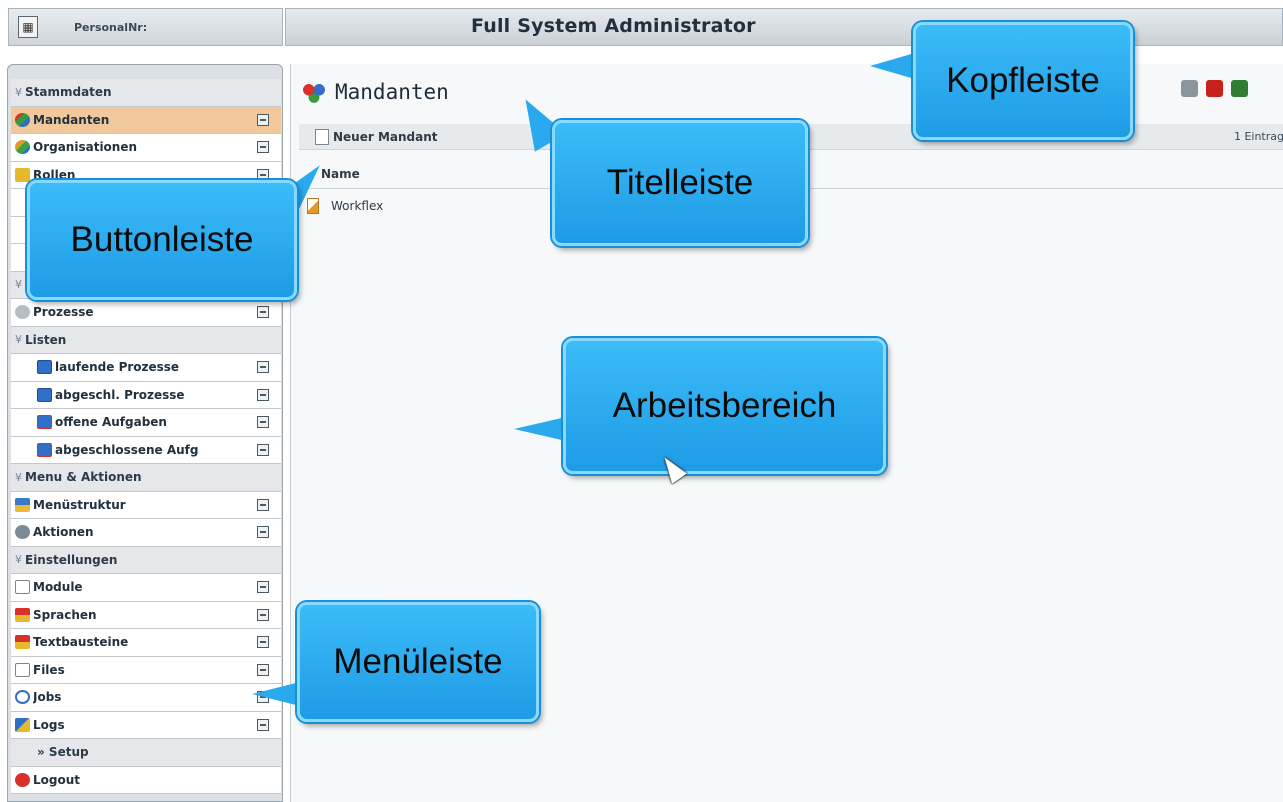 The image size is (1283, 802). I want to click on calculator-icon: ▦, so click(28, 27).